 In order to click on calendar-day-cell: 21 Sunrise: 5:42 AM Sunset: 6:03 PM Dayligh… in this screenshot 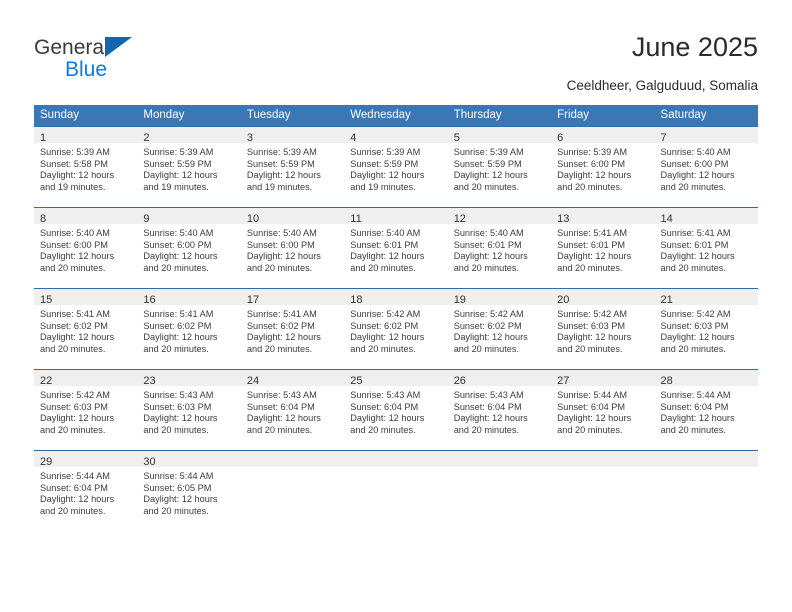, I will do `click(706, 329)`.